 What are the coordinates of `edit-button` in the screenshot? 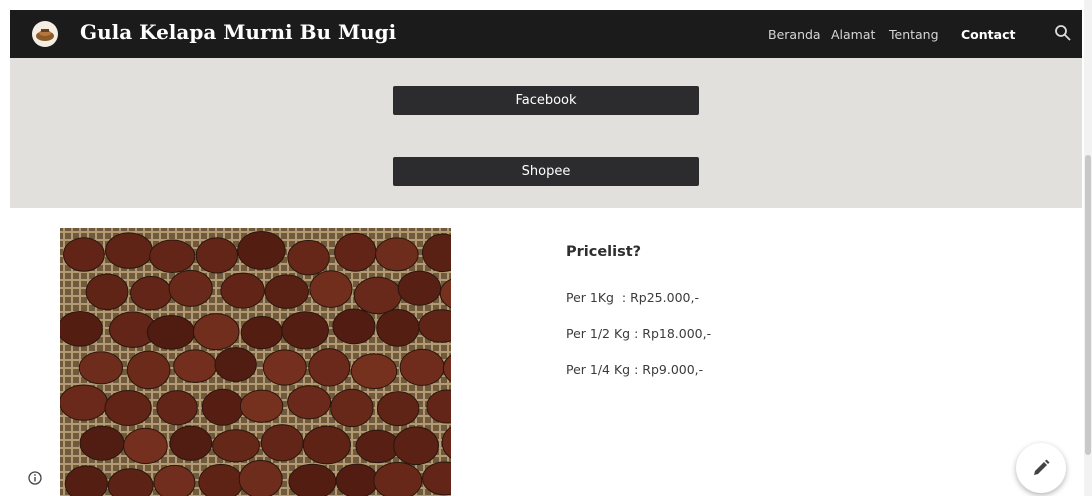 It's located at (1041, 468).